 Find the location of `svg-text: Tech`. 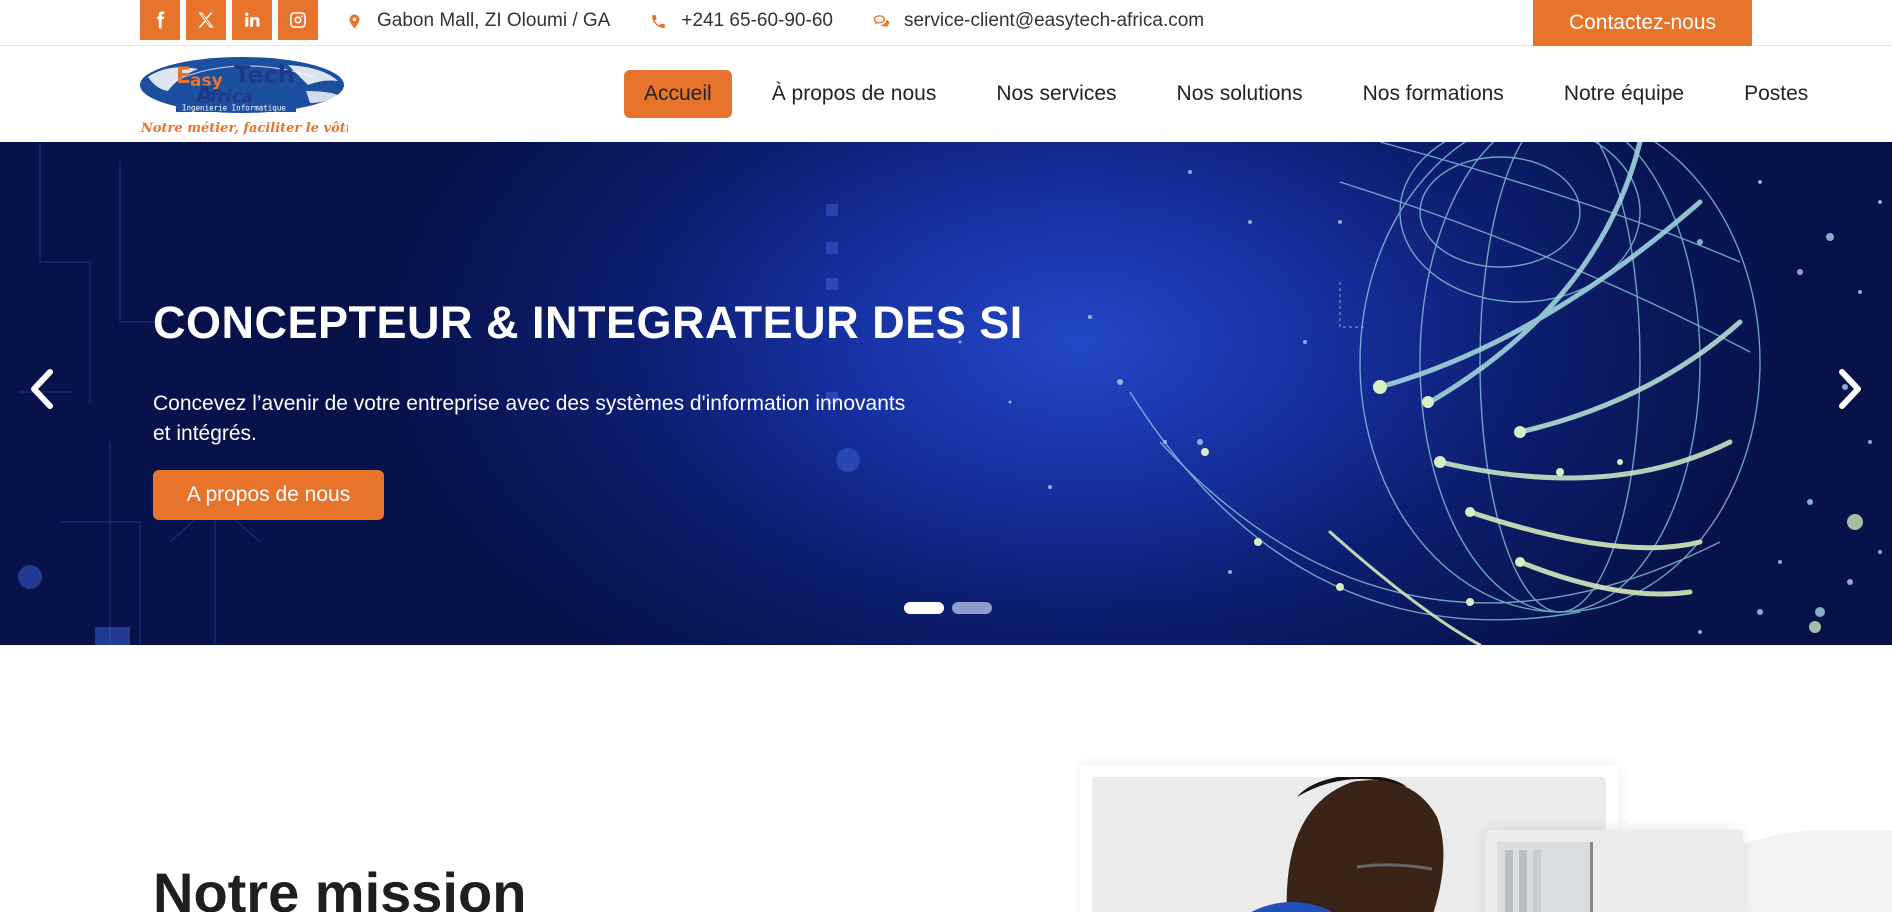

svg-text: Tech is located at coordinates (264, 75).